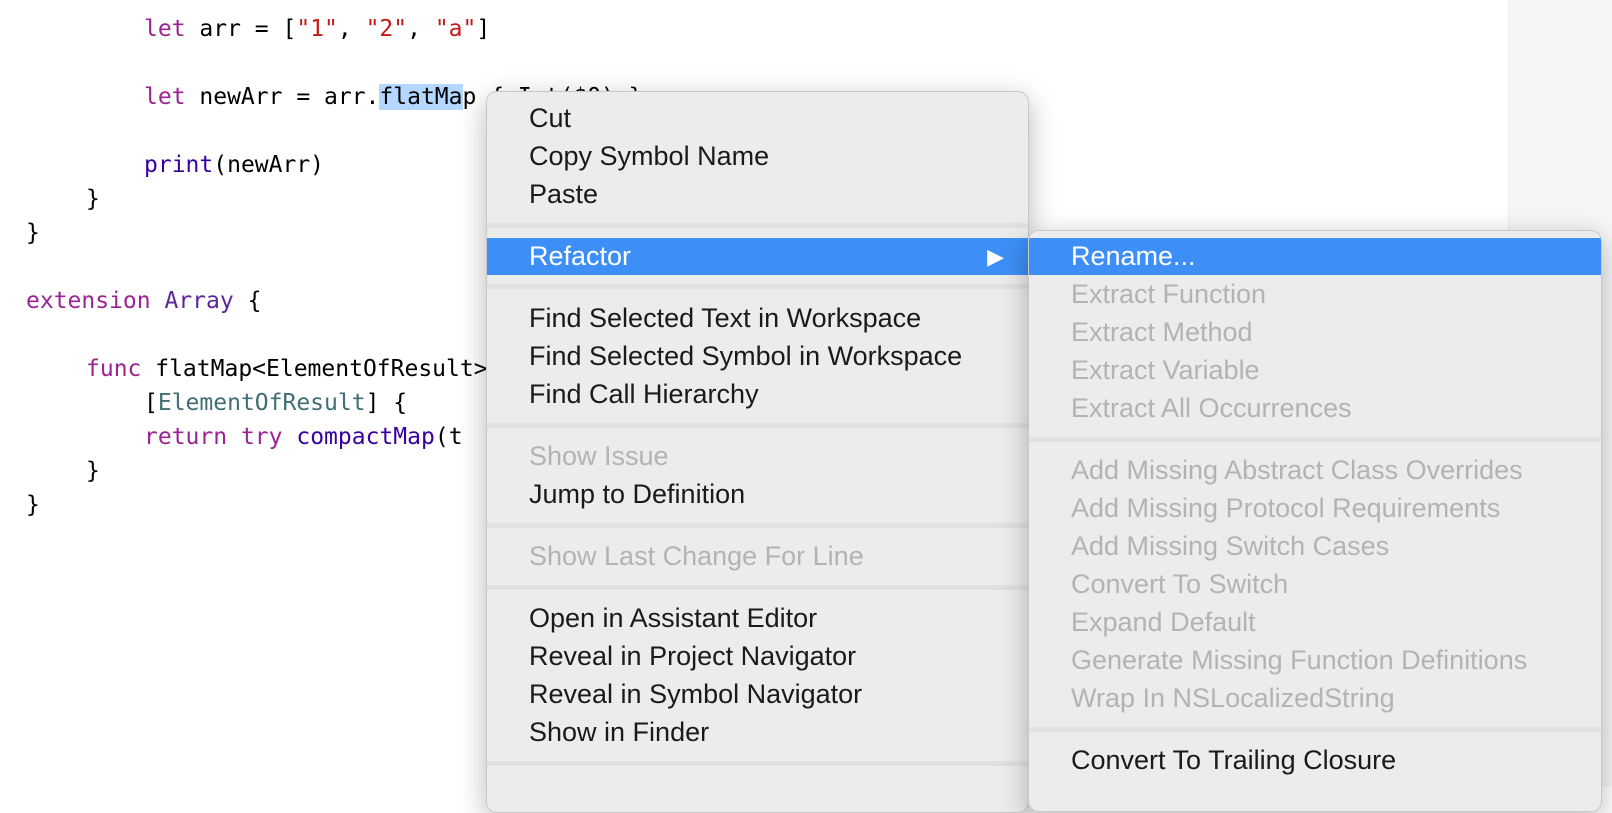 The width and height of the screenshot is (1612, 813). Describe the element at coordinates (757, 656) in the screenshot. I see `menu-item-reveal-project-navigator: Reveal in Project Navigator` at that location.